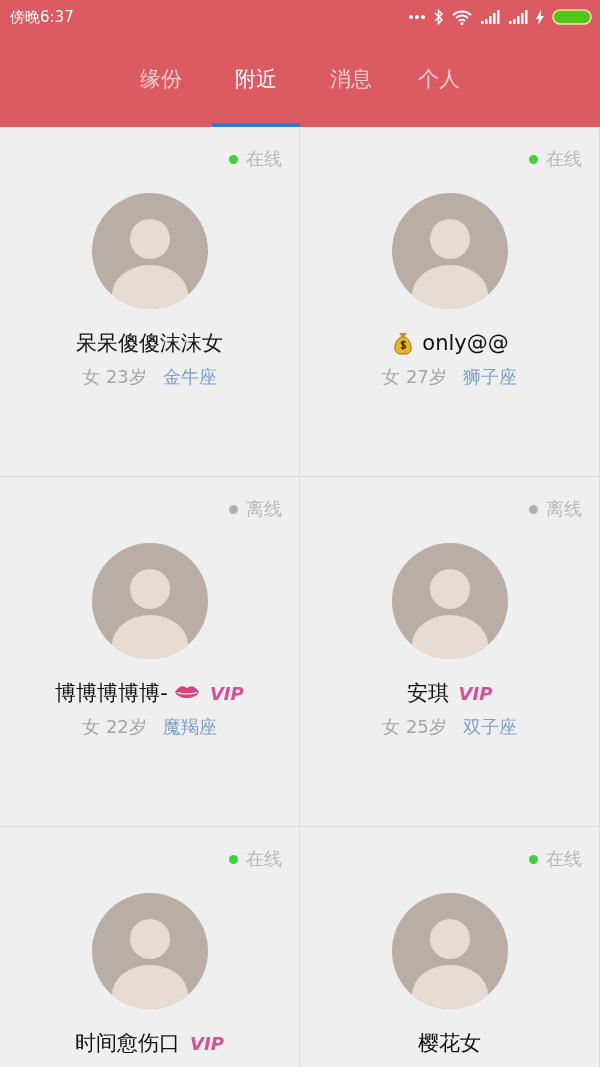 The height and width of the screenshot is (1067, 600). Describe the element at coordinates (540, 17) in the screenshot. I see `charging-icon` at that location.